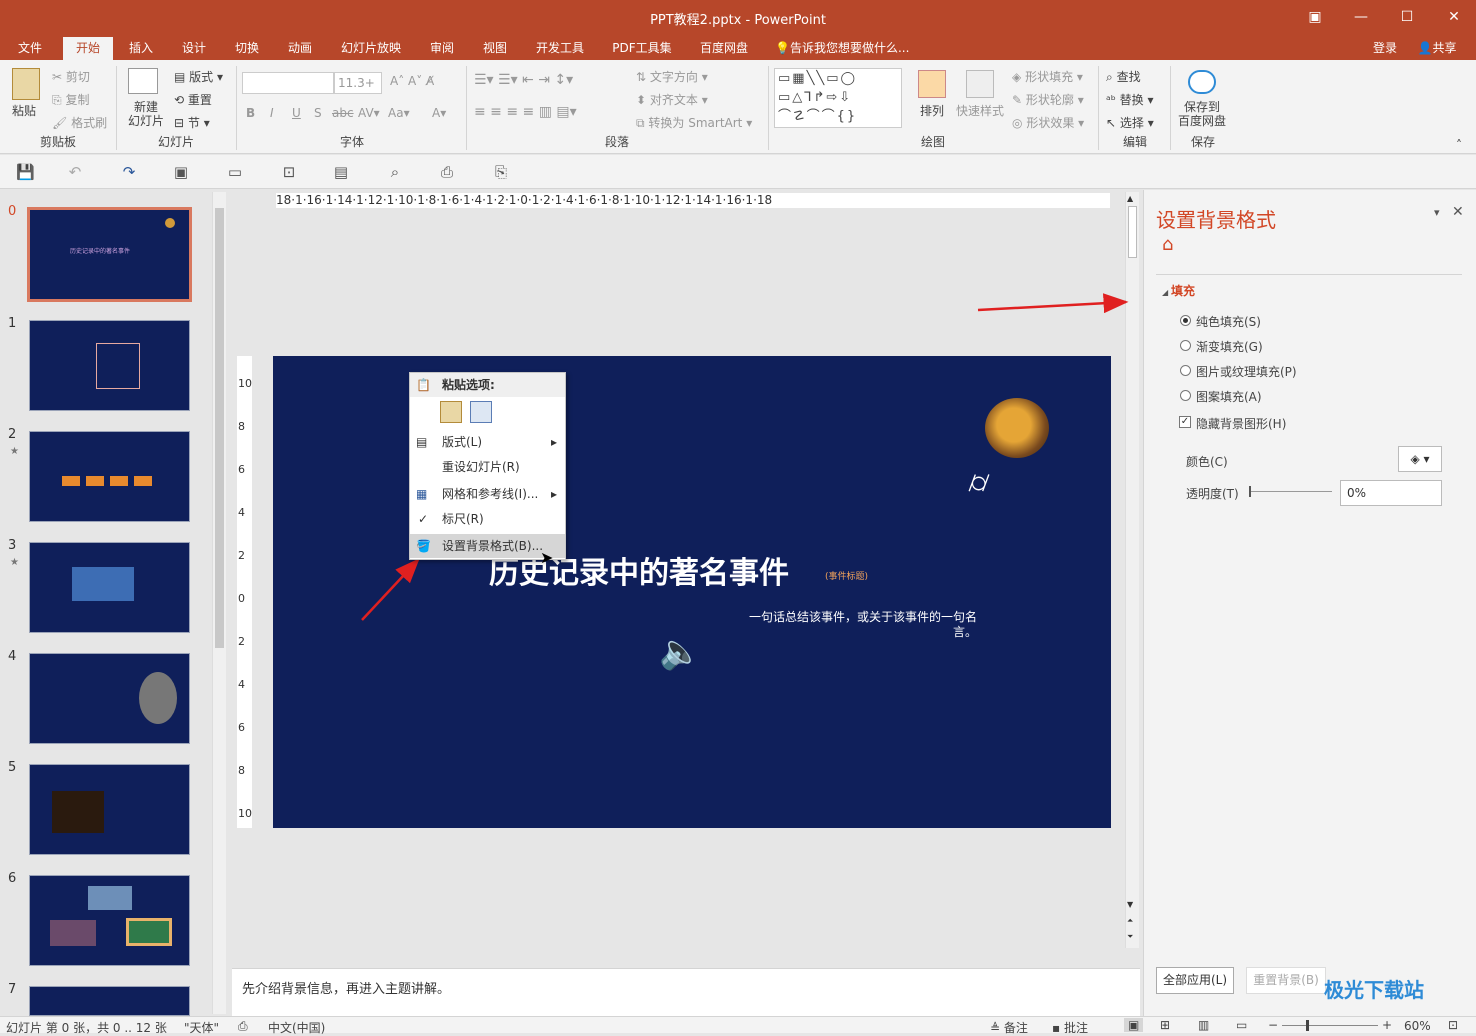 This screenshot has width=1476, height=1036. What do you see at coordinates (1123, 76) in the screenshot?
I see `find-button: ⌕ 查找` at bounding box center [1123, 76].